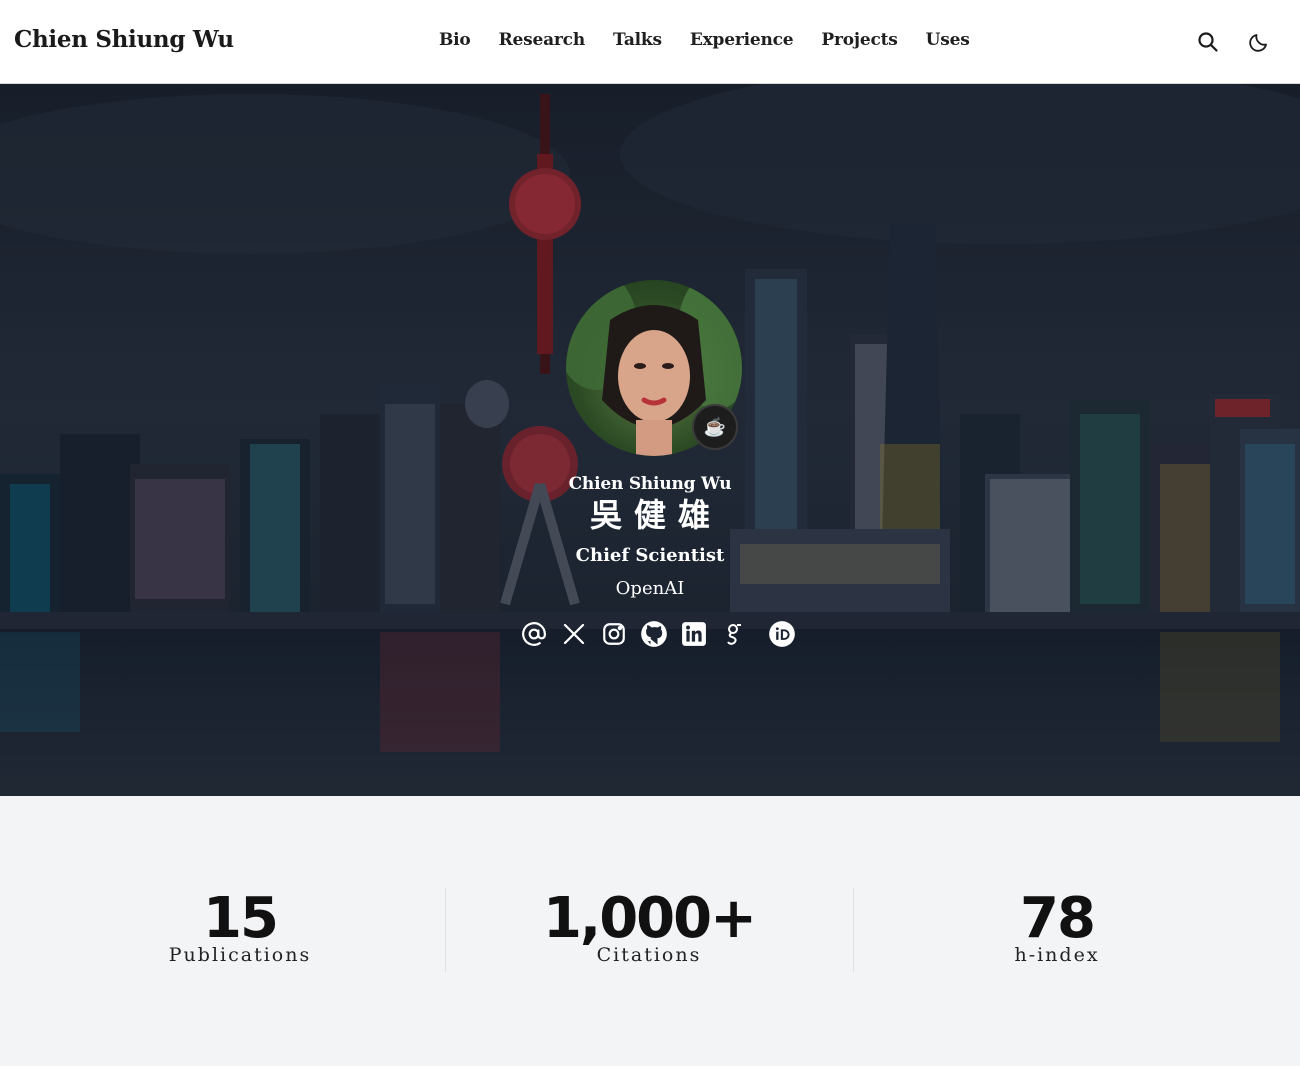 Image resolution: width=1300 pixels, height=1066 pixels. Describe the element at coordinates (694, 634) in the screenshot. I see `linkedin-icon` at that location.